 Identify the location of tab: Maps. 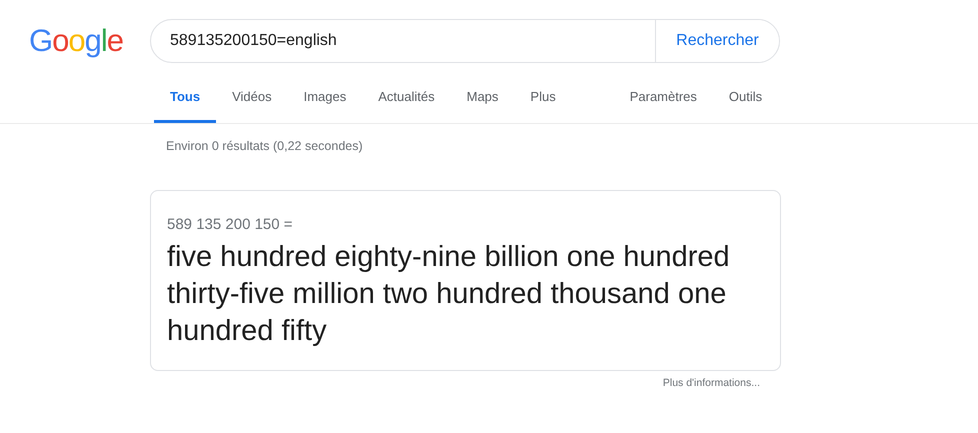
(482, 104).